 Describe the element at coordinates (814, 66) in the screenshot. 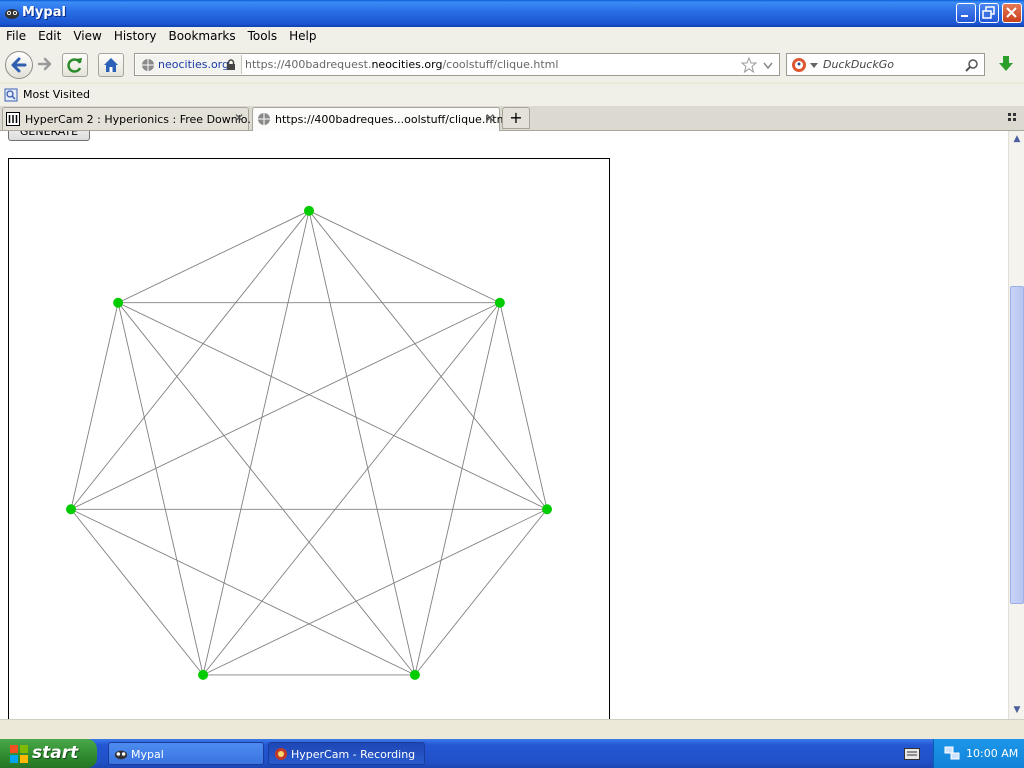

I see `search-engine-dropdown-icon` at that location.